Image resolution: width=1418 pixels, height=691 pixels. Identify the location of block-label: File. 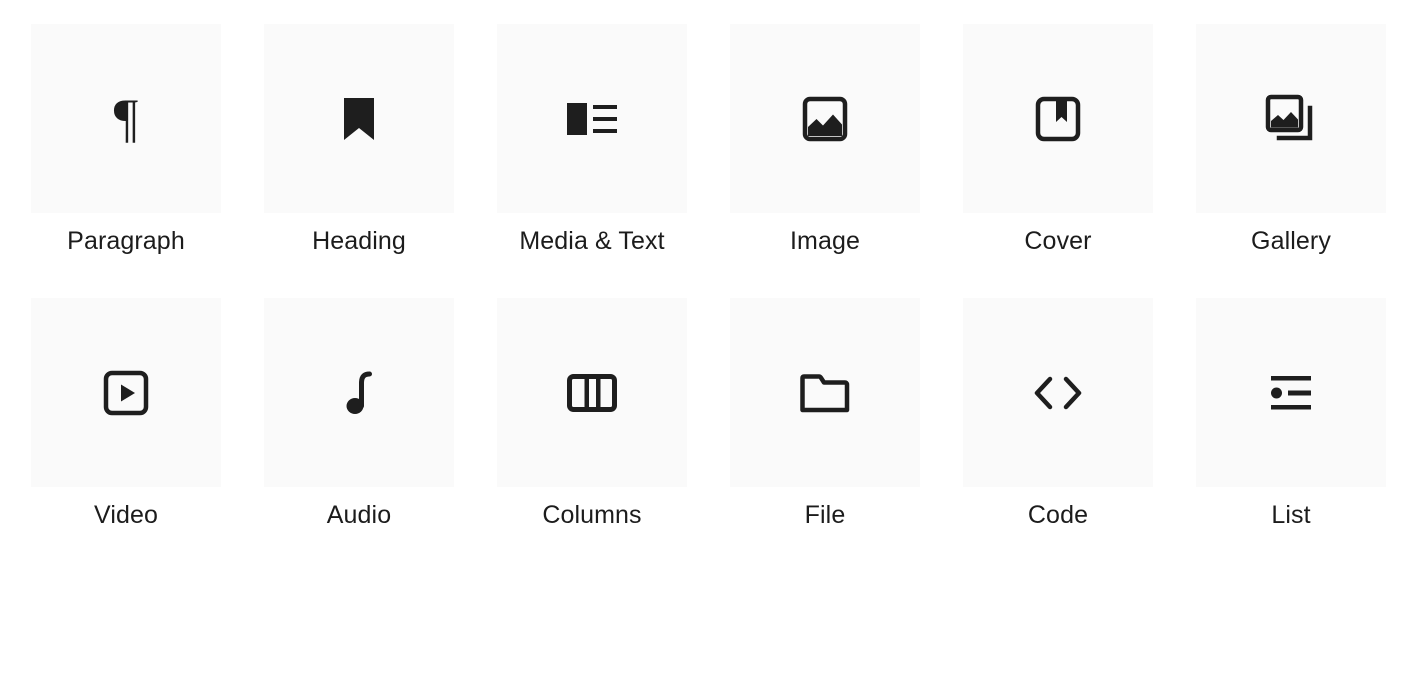
(825, 515).